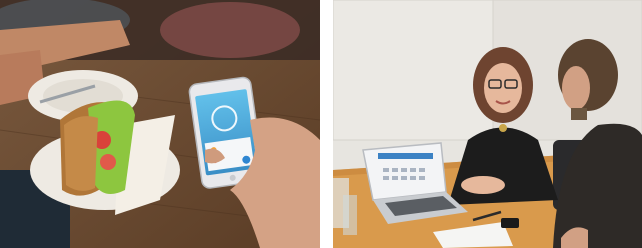 The height and width of the screenshot is (248, 642). I want to click on wall-panel-left, so click(413, 70).